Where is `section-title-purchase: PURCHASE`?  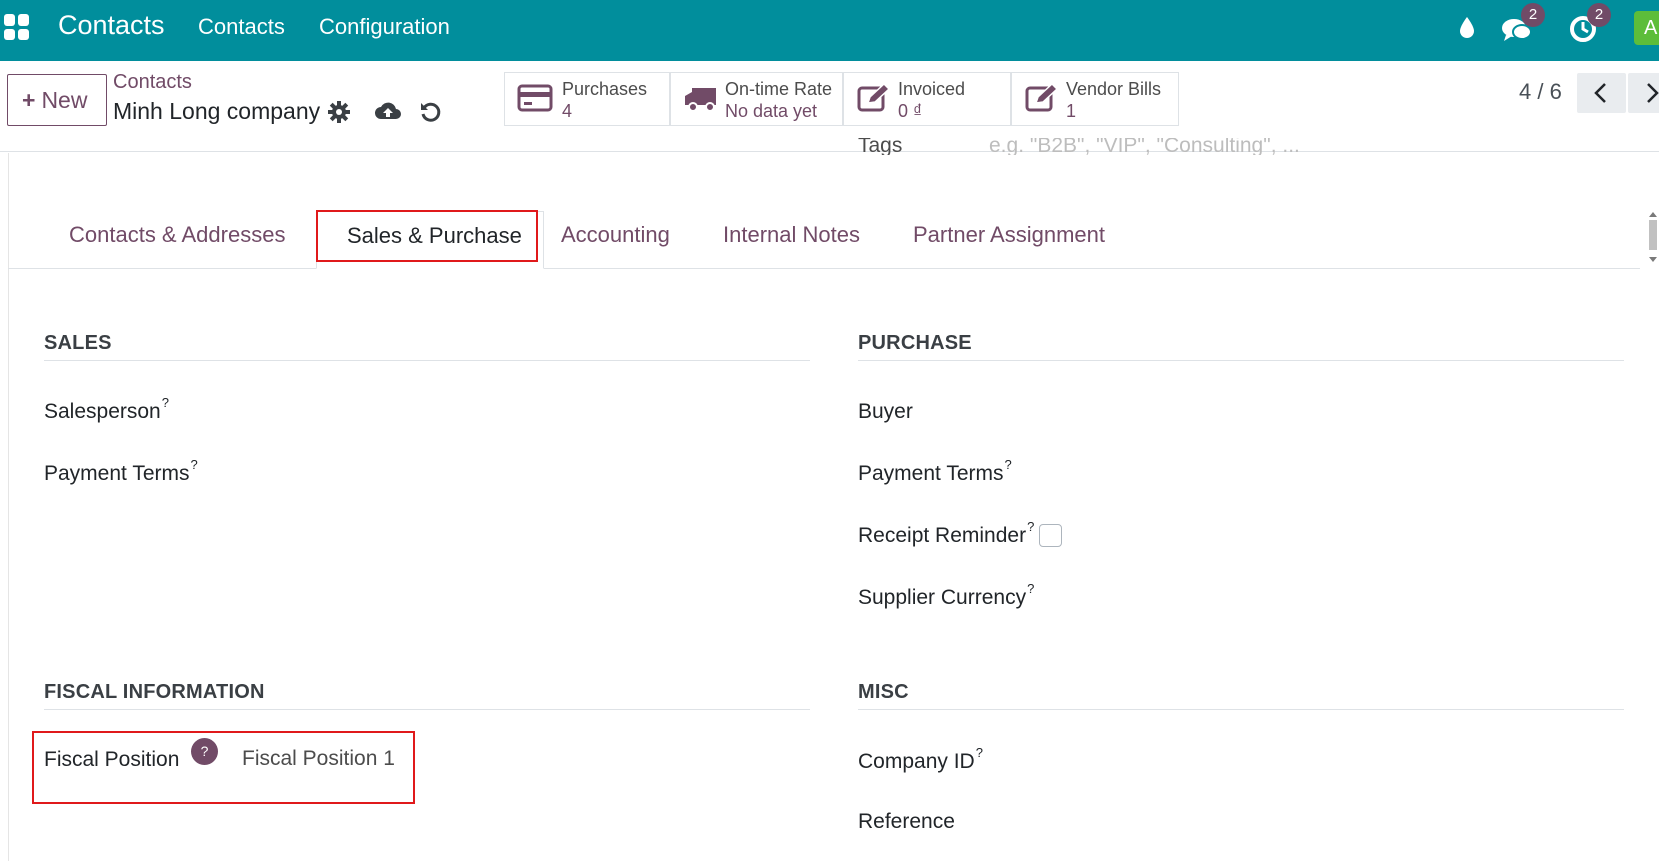
section-title-purchase: PURCHASE is located at coordinates (915, 343).